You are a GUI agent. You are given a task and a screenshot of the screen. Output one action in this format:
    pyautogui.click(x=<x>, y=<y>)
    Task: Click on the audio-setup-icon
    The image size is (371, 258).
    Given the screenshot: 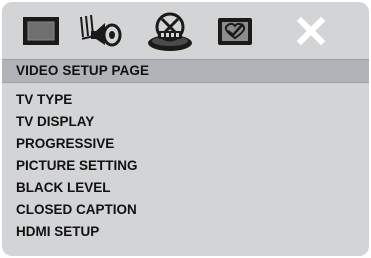 What is the action you would take?
    pyautogui.click(x=101, y=30)
    